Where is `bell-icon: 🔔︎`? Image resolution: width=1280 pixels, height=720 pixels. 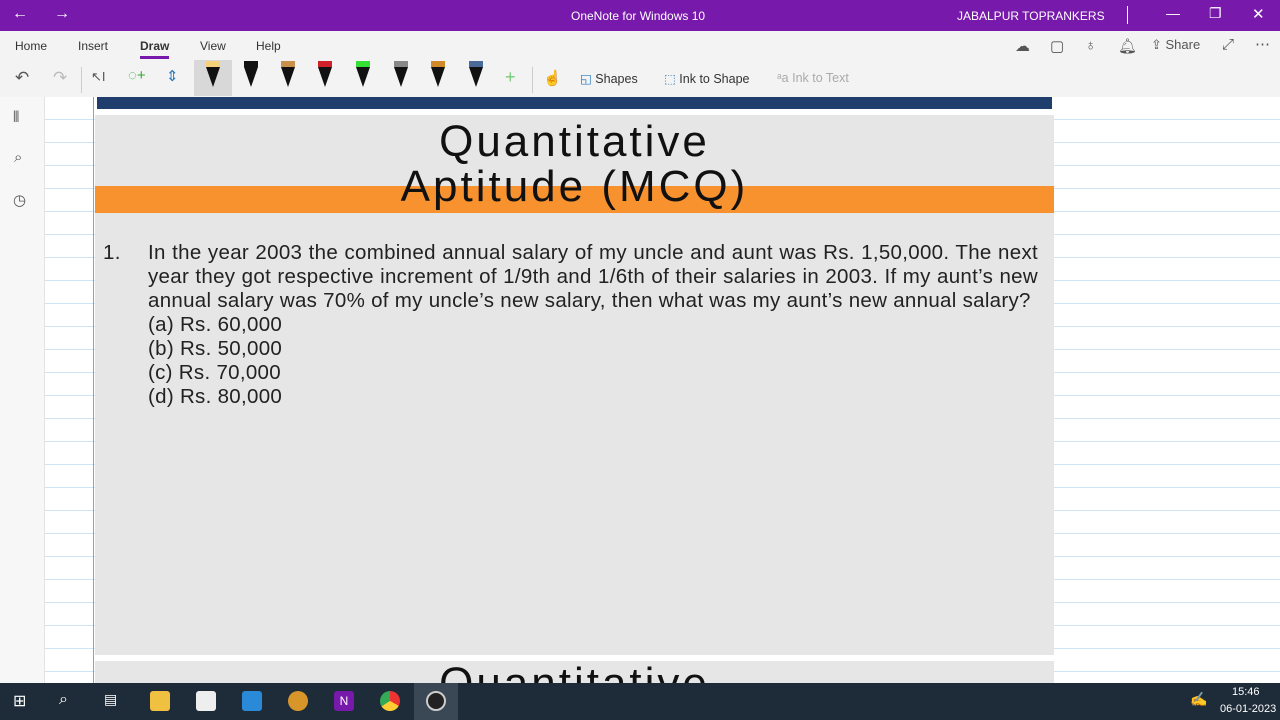 bell-icon: 🔔︎ is located at coordinates (1127, 46).